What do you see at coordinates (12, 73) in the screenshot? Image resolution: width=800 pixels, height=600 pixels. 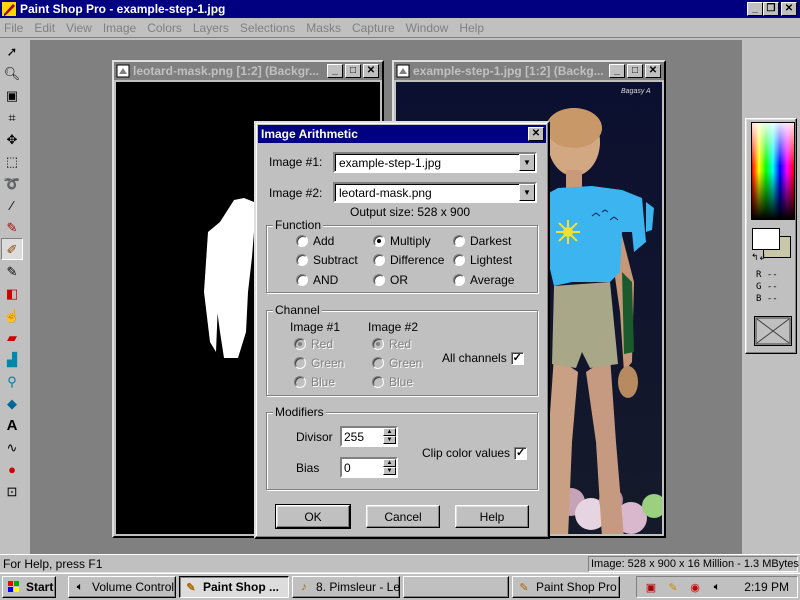 I see `zoom-icon: 🔍︎` at bounding box center [12, 73].